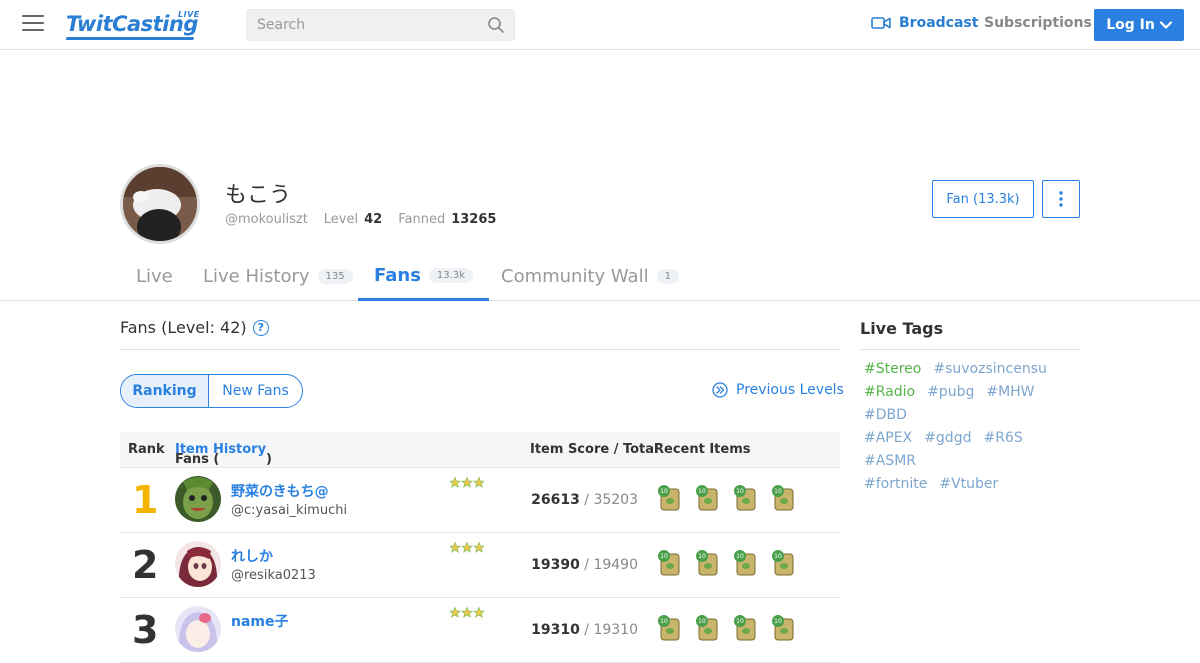 This screenshot has height=663, width=1200. Describe the element at coordinates (892, 369) in the screenshot. I see `live-tag: #Stereo` at that location.